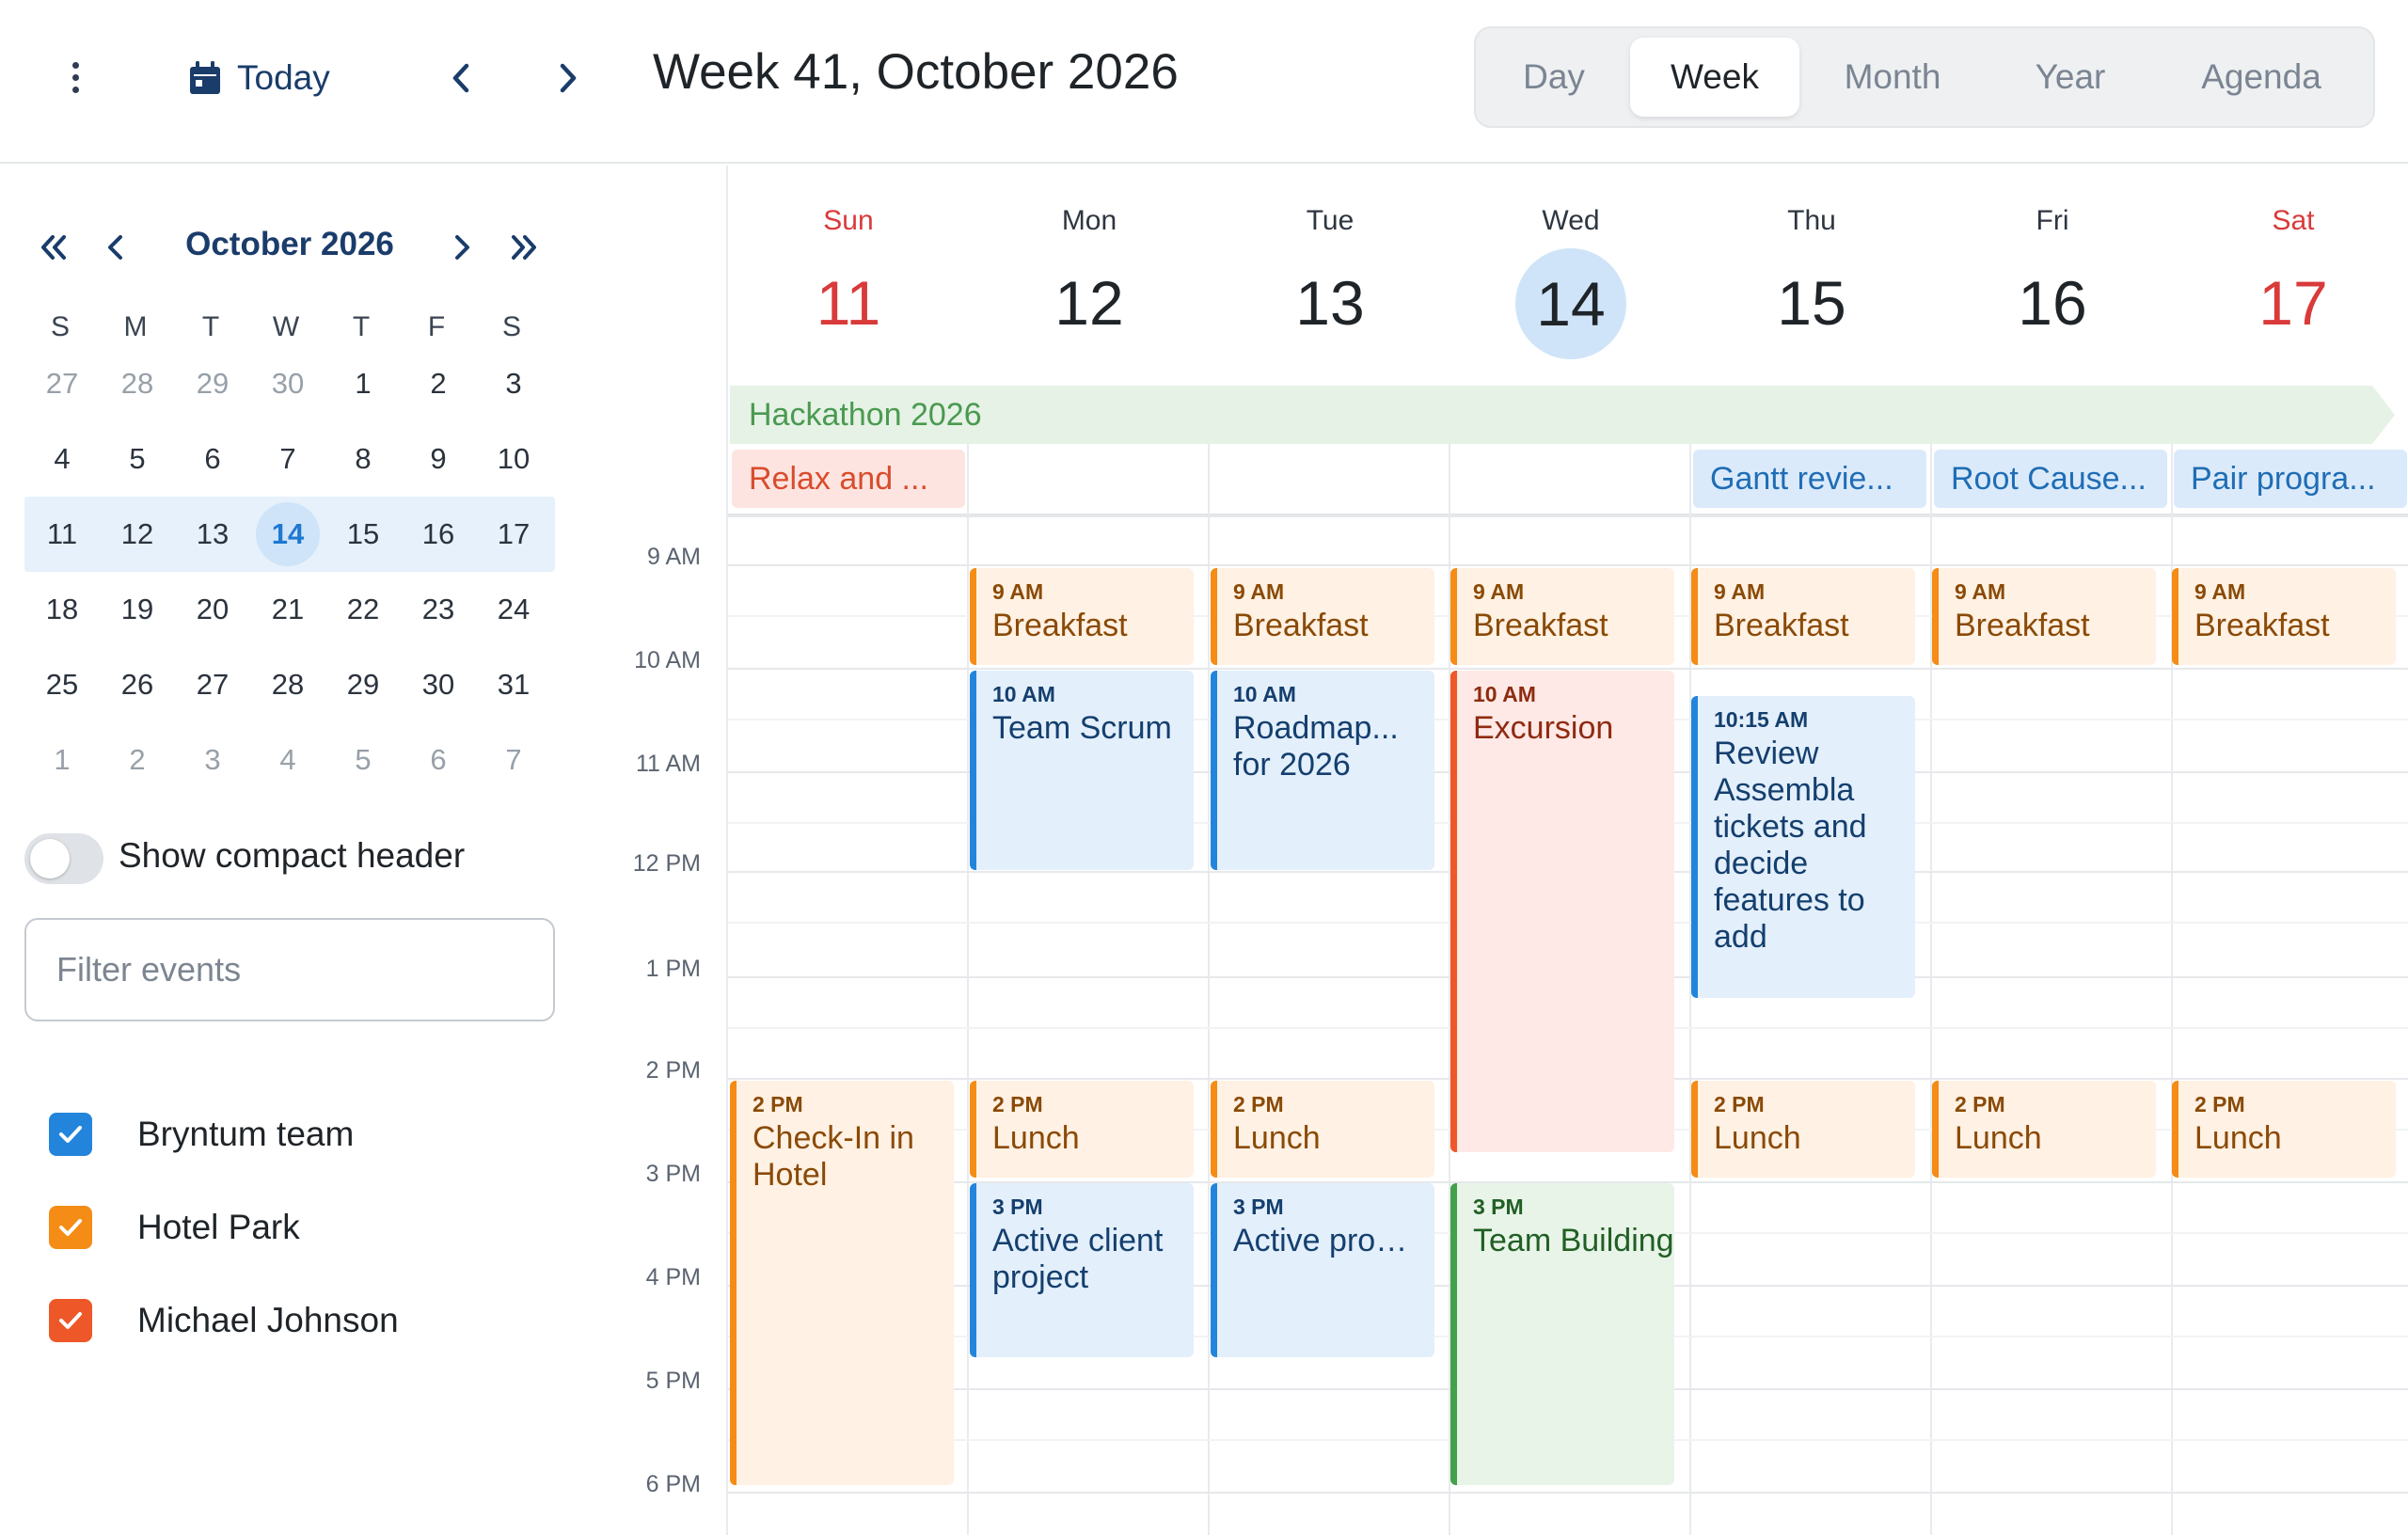 This screenshot has height=1535, width=2408. What do you see at coordinates (62, 609) in the screenshot?
I see `mini-calendar-day: 18` at bounding box center [62, 609].